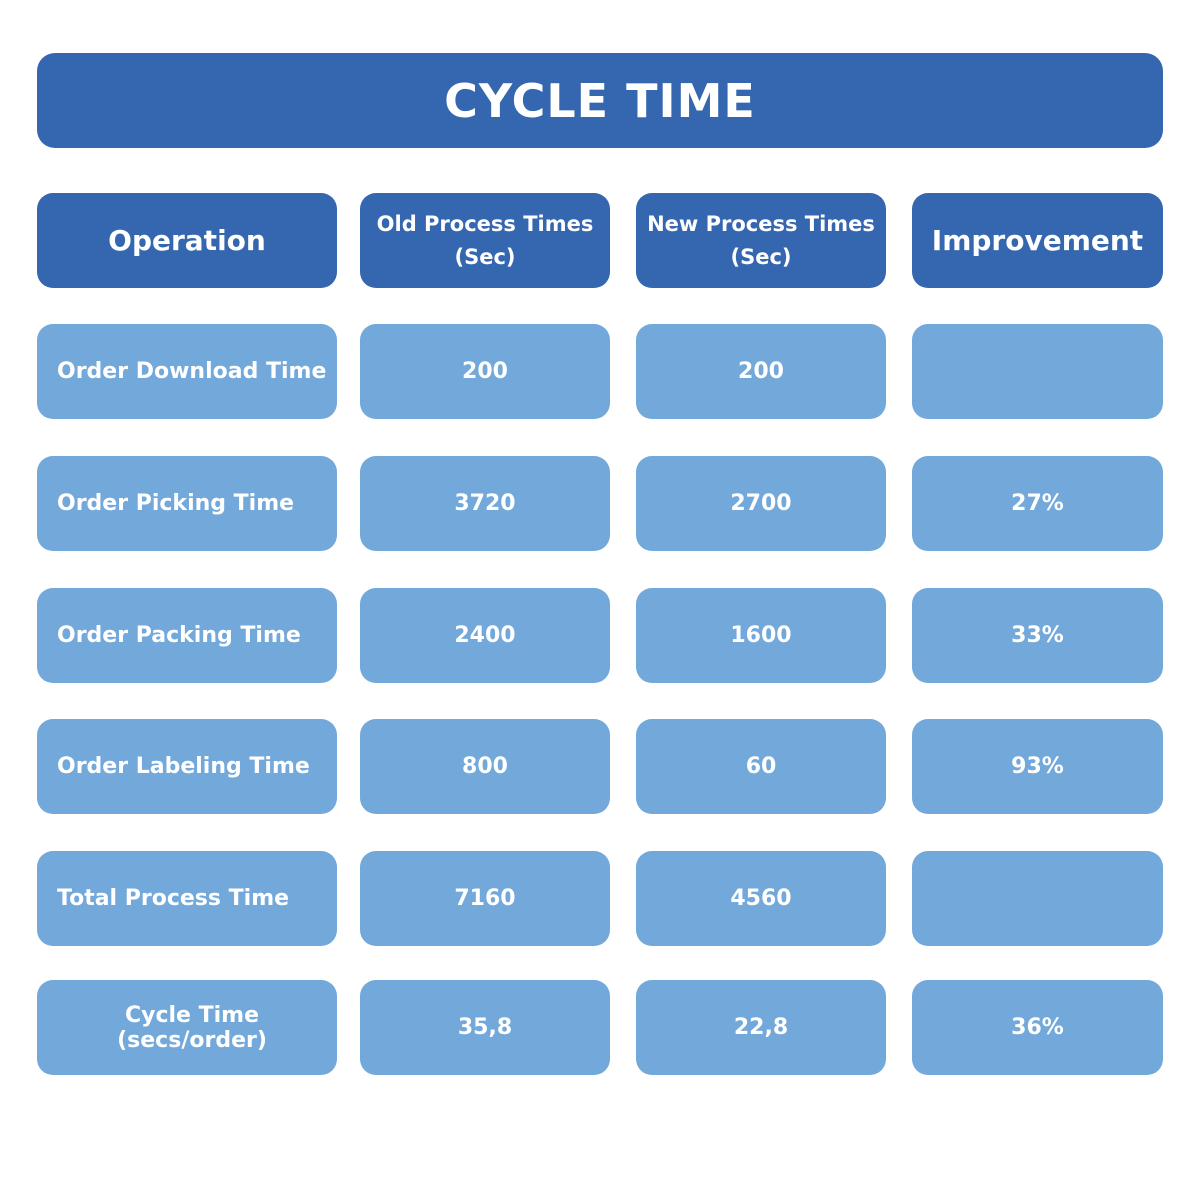 This screenshot has height=1200, width=1200. I want to click on header-old-line2: (Sec), so click(485, 256).